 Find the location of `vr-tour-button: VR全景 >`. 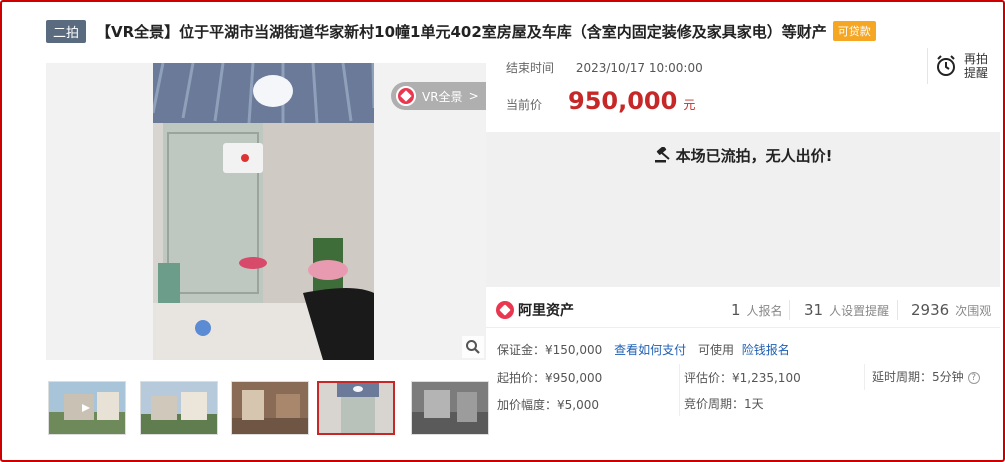

vr-tour-button: VR全景 > is located at coordinates (438, 96).